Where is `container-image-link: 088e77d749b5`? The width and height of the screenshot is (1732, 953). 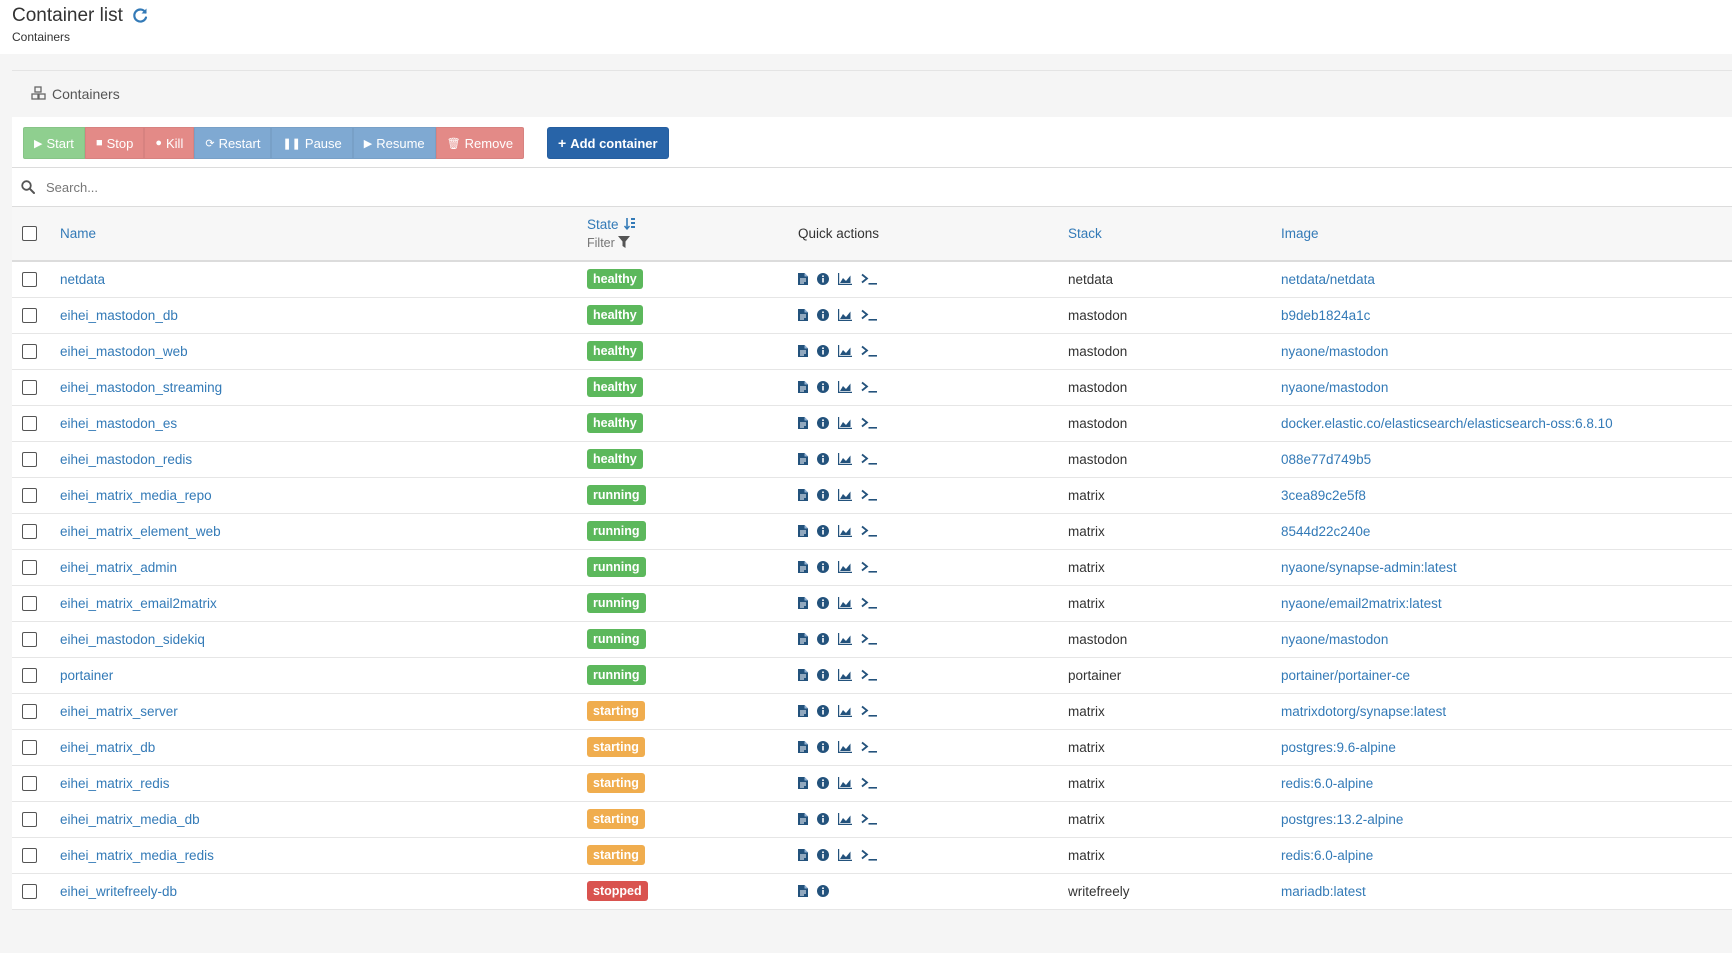 container-image-link: 088e77d749b5 is located at coordinates (1326, 459).